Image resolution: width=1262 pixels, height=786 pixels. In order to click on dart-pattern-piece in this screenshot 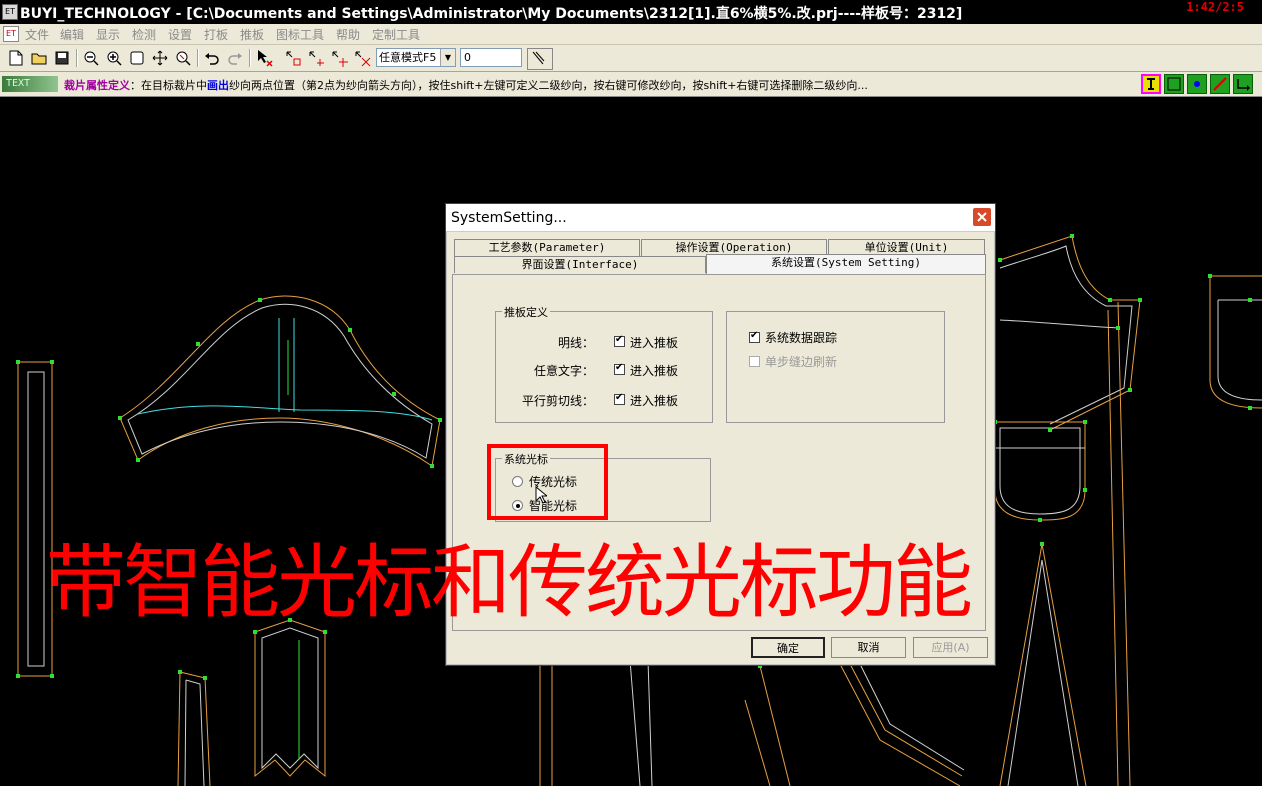, I will do `click(1043, 664)`.